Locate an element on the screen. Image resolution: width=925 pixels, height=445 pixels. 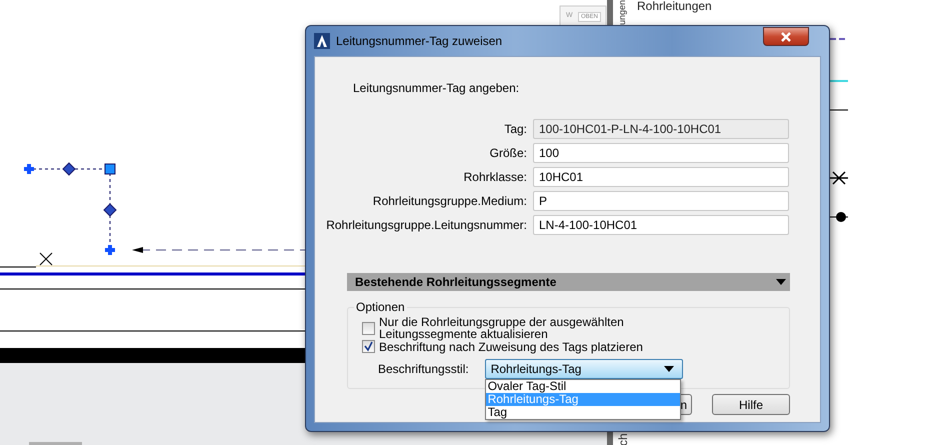
x-mark-icon is located at coordinates (46, 259).